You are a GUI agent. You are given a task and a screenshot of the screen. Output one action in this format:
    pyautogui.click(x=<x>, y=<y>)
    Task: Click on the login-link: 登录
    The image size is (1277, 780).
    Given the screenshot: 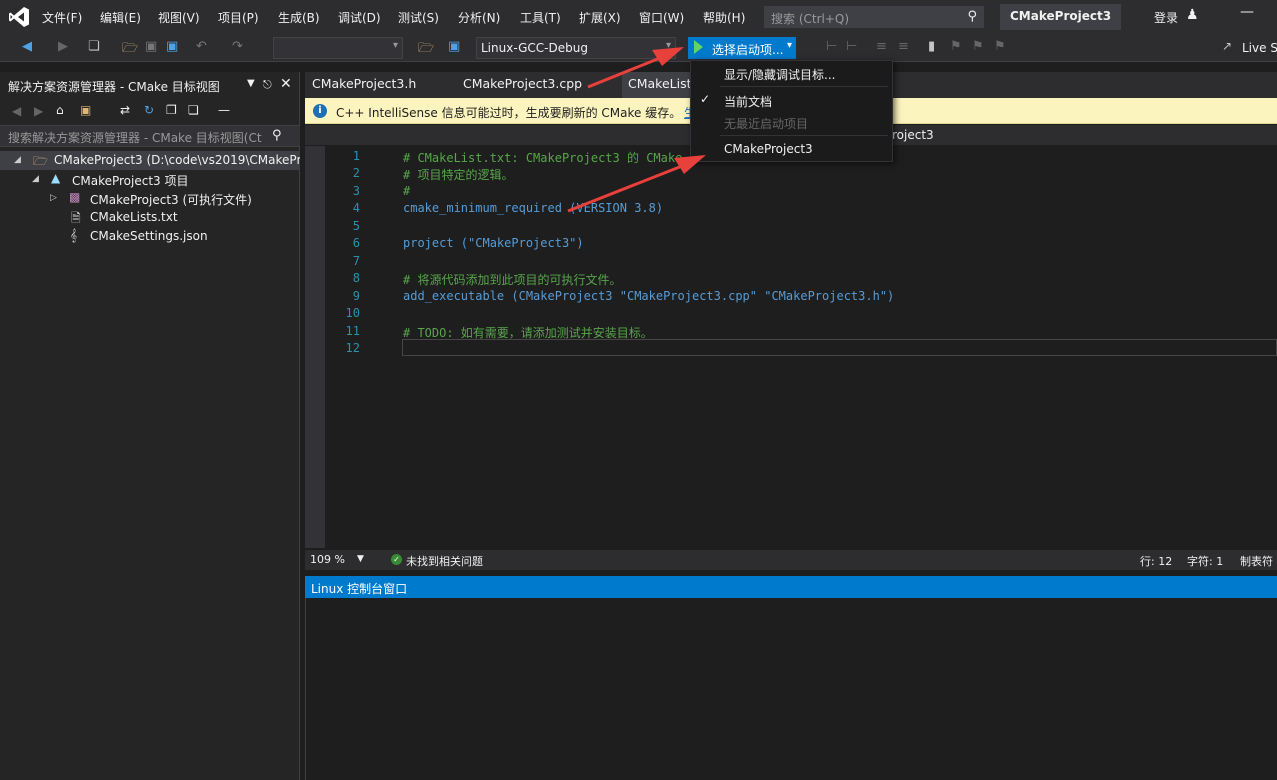 What is the action you would take?
    pyautogui.click(x=1166, y=17)
    